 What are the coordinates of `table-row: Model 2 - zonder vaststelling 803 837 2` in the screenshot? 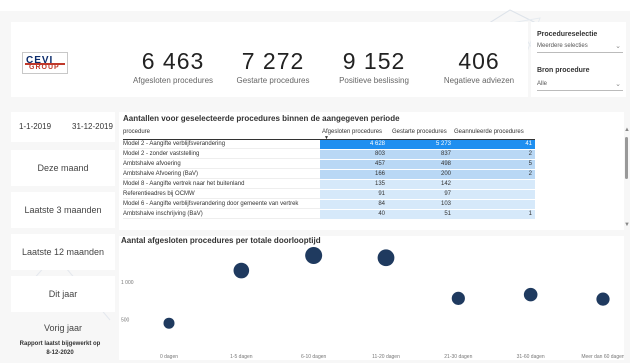 It's located at (329, 154).